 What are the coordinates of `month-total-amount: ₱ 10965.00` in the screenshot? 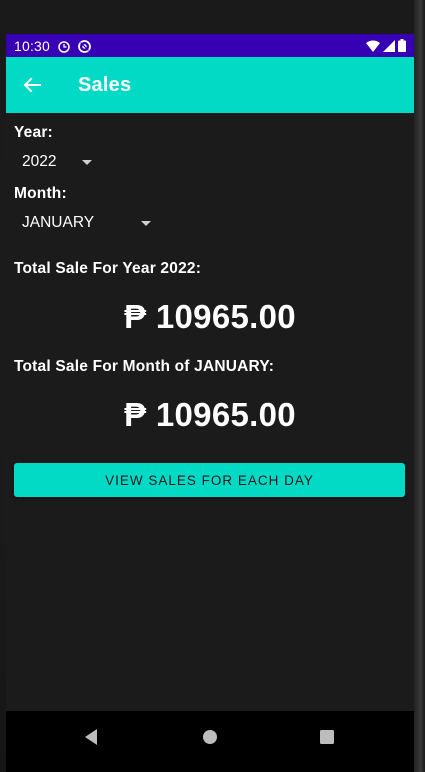 It's located at (210, 414).